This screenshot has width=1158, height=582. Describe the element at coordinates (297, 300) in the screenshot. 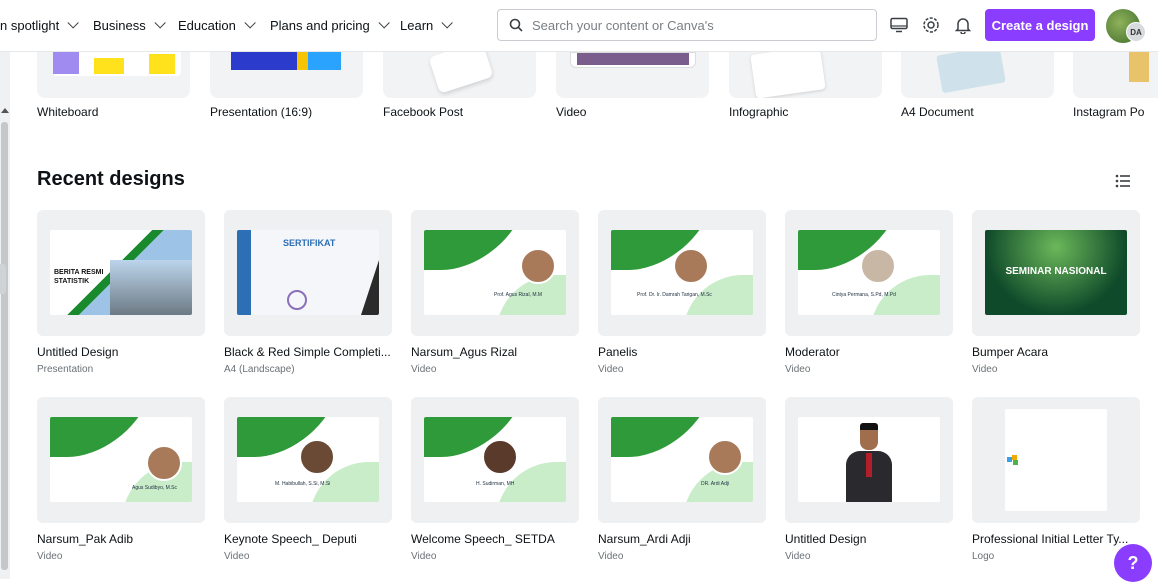

I see `stamp-icon` at that location.